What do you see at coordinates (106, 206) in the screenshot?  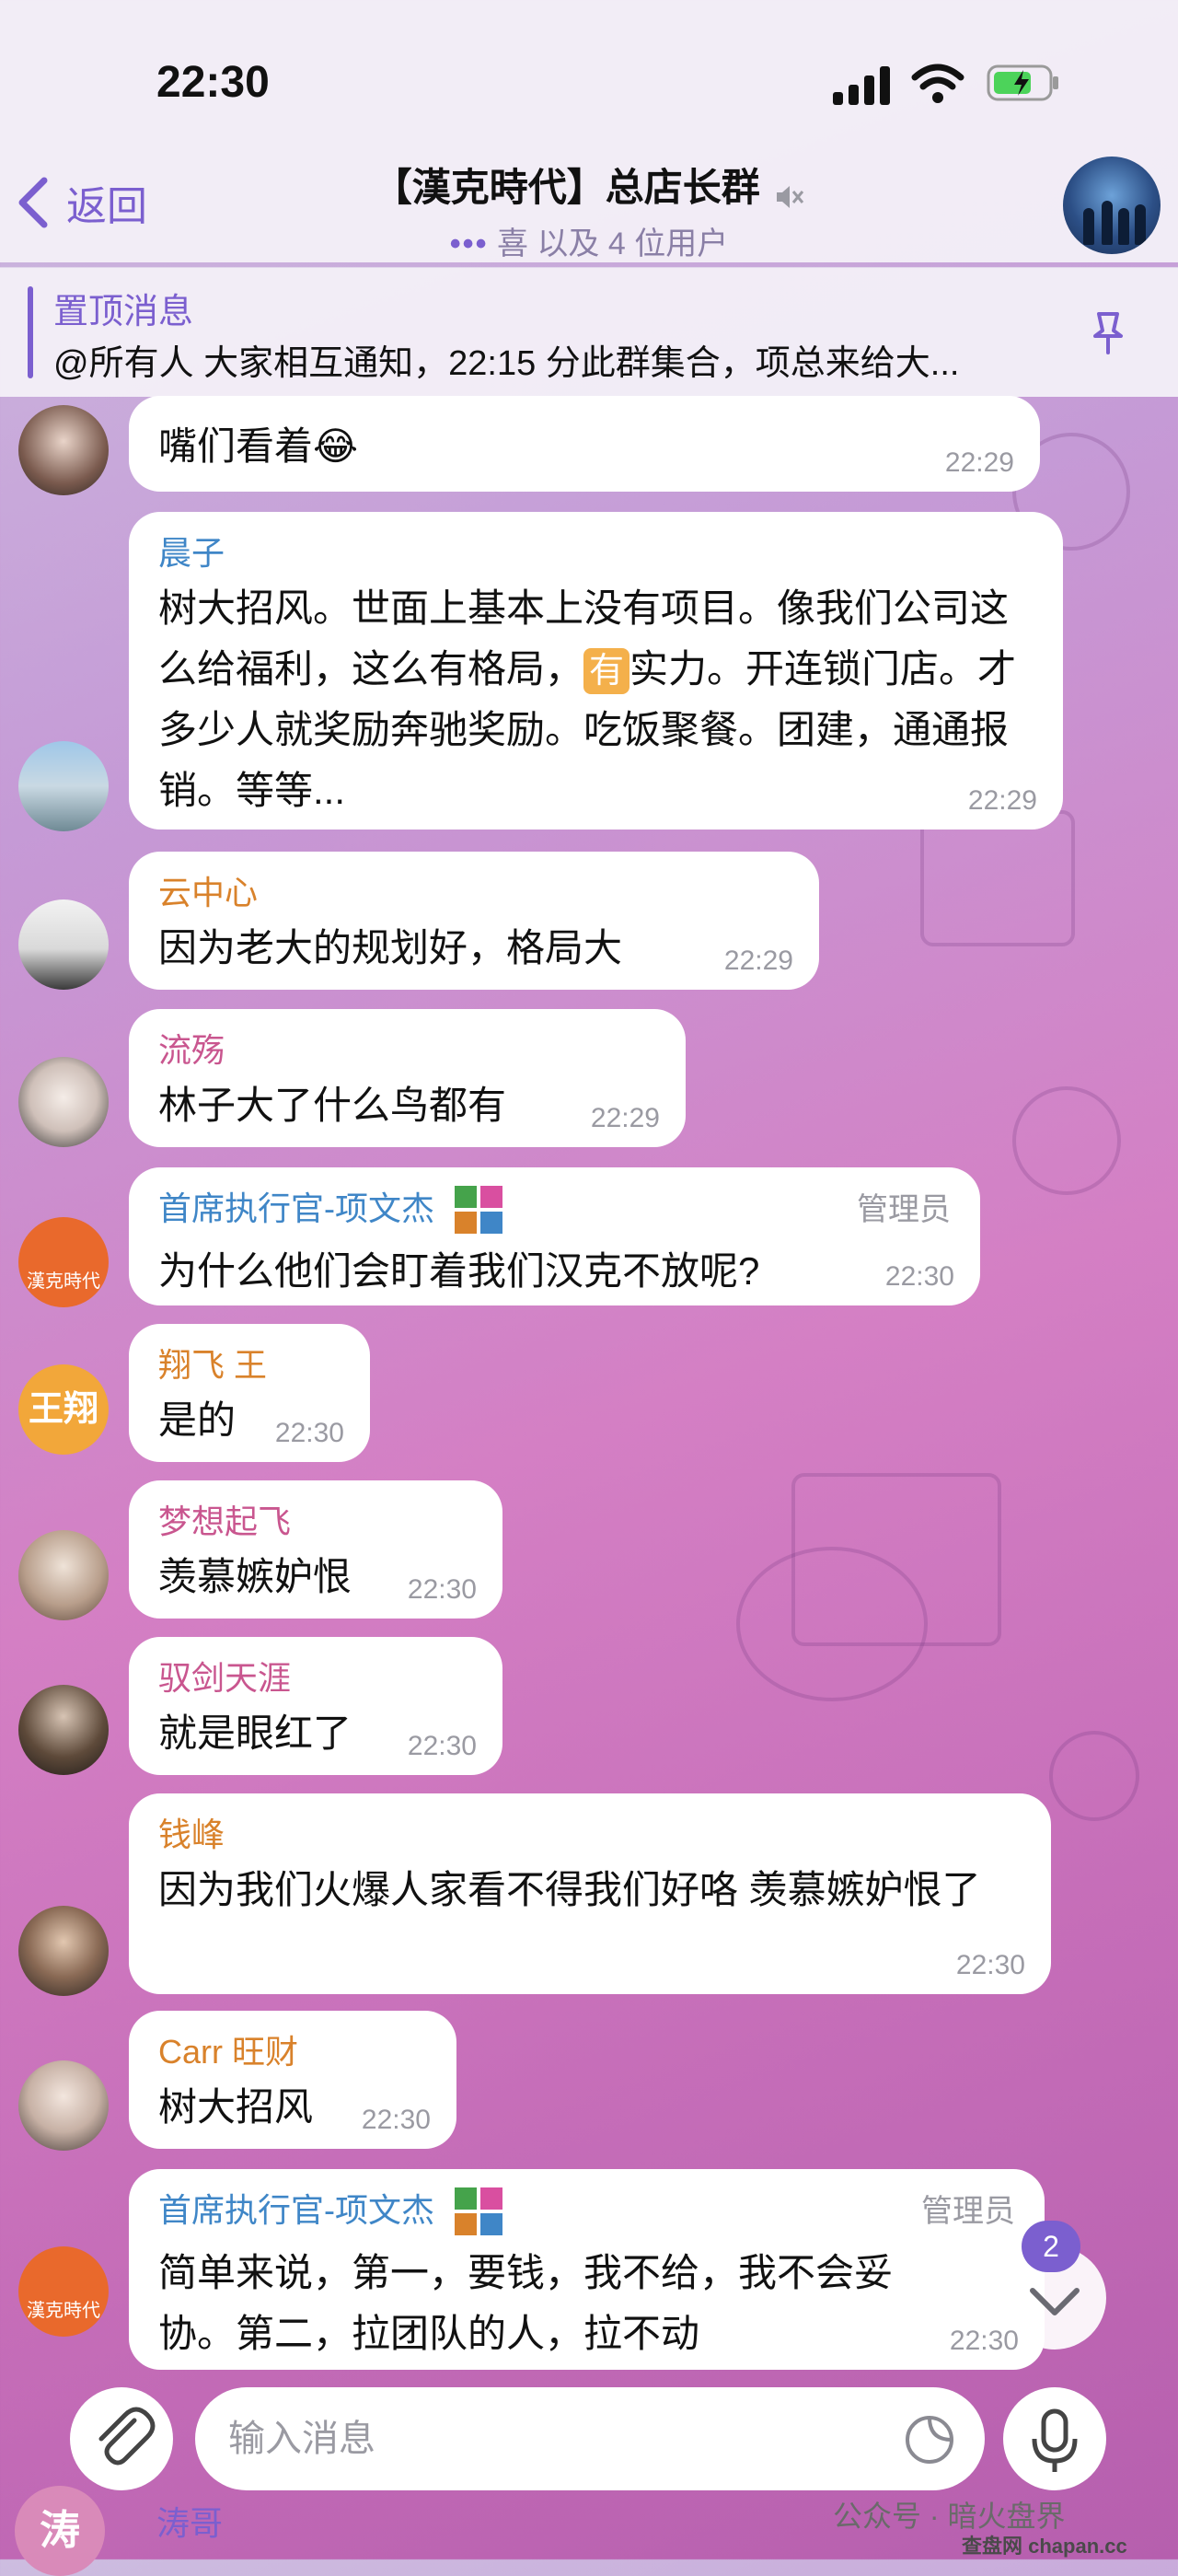 I see `back-label: 返回` at bounding box center [106, 206].